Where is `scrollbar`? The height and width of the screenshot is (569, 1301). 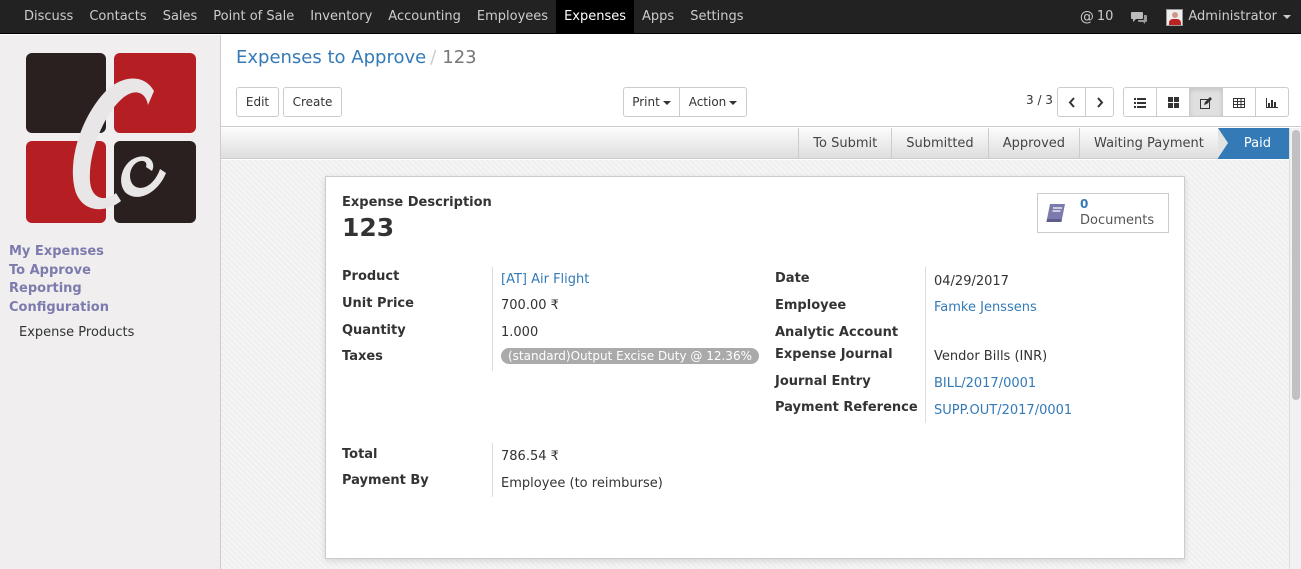
scrollbar is located at coordinates (1295, 348).